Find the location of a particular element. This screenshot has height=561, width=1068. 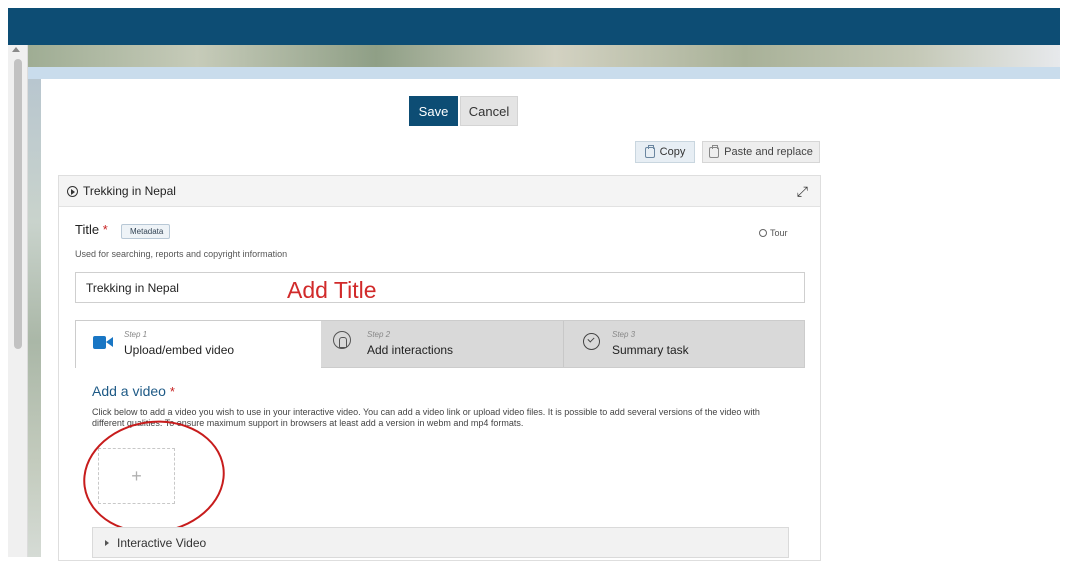

title-input is located at coordinates (440, 287).